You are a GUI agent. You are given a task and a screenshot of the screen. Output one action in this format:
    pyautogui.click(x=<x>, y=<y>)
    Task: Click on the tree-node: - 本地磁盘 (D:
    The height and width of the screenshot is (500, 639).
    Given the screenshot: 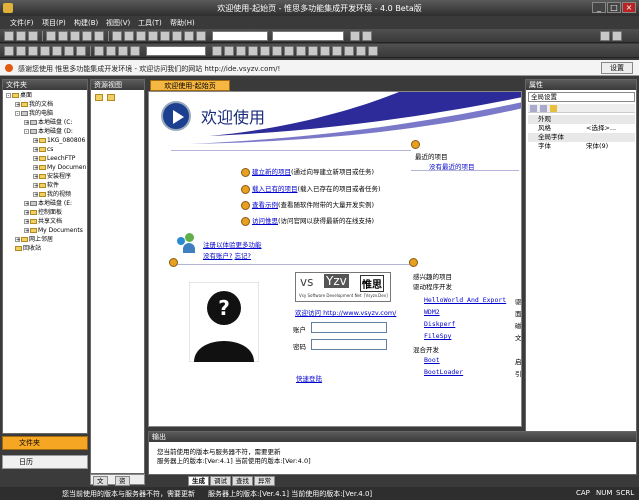 What is the action you would take?
    pyautogui.click(x=48, y=132)
    